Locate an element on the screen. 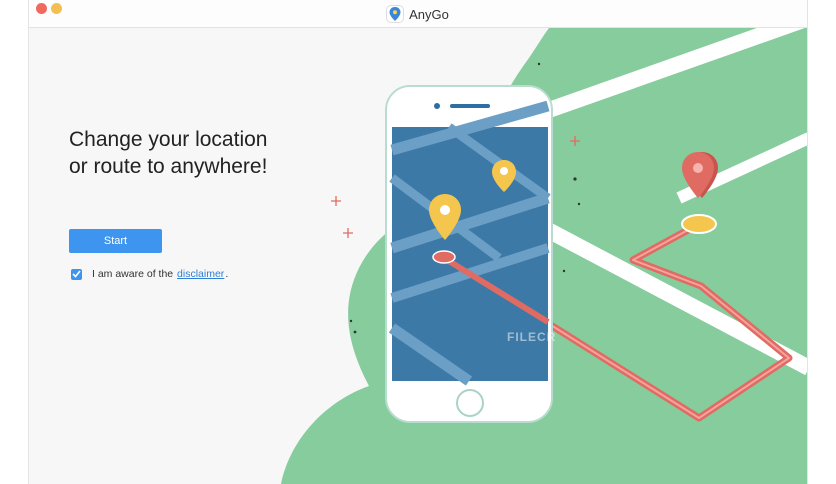 The width and height of the screenshot is (836, 484). window-title: AnyGo is located at coordinates (429, 14).